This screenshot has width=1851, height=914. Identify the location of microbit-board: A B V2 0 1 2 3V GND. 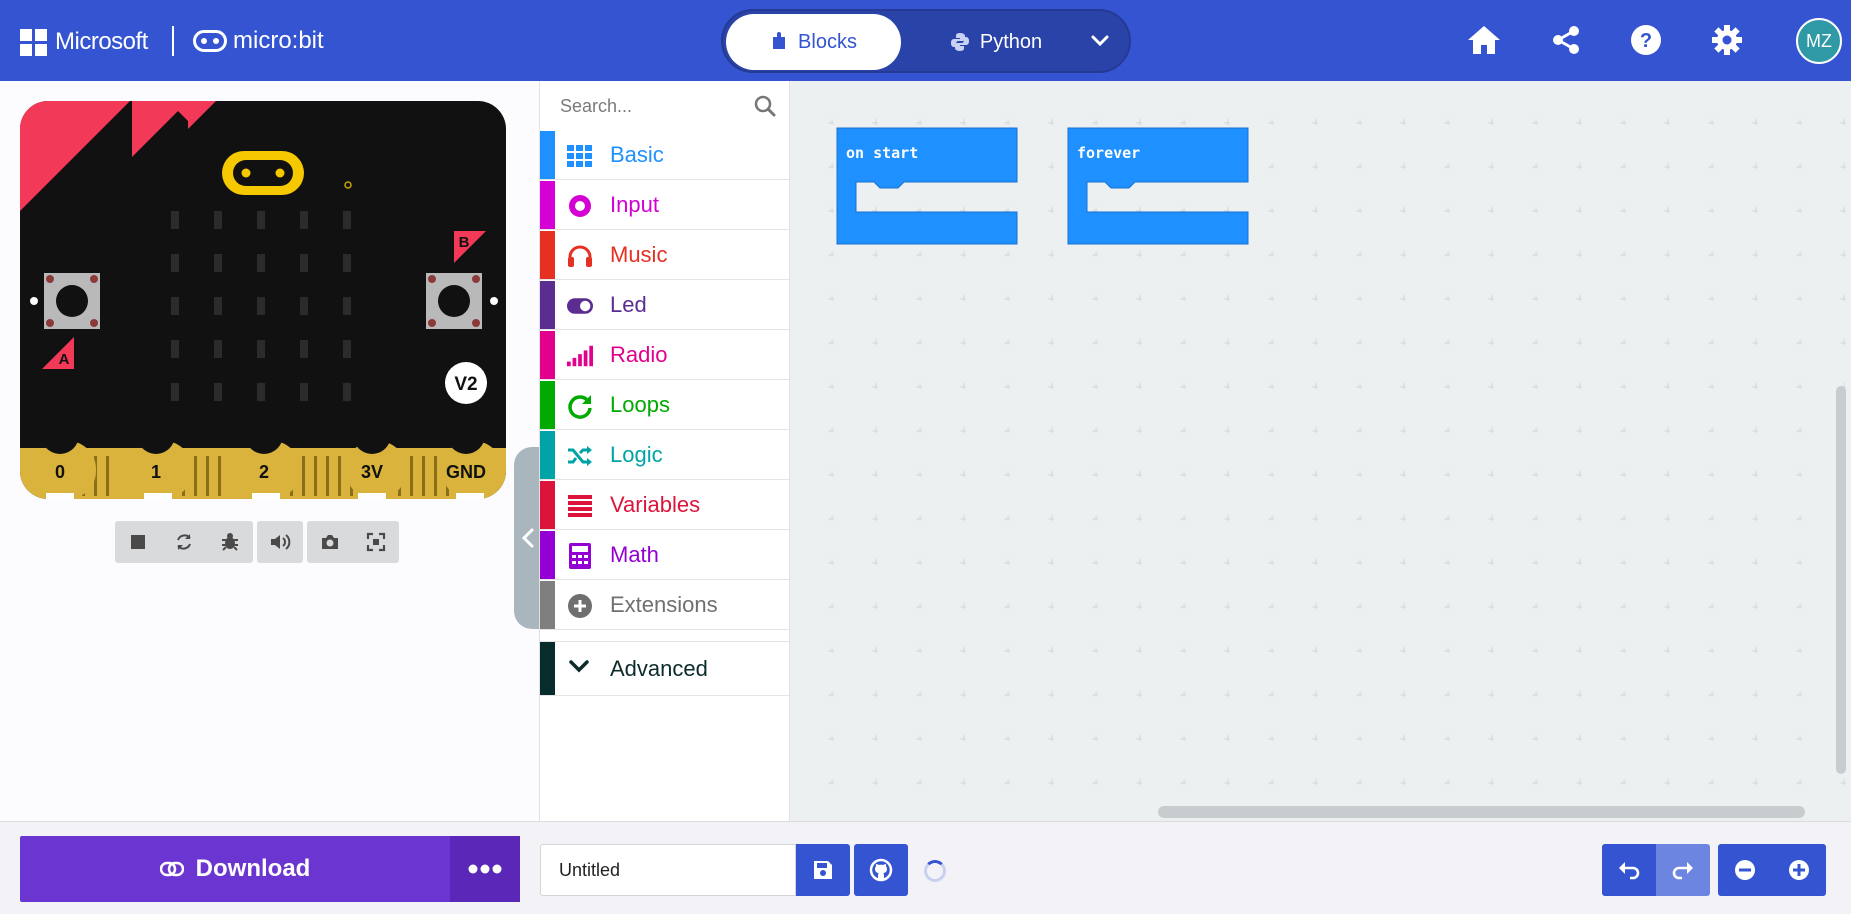
(263, 300).